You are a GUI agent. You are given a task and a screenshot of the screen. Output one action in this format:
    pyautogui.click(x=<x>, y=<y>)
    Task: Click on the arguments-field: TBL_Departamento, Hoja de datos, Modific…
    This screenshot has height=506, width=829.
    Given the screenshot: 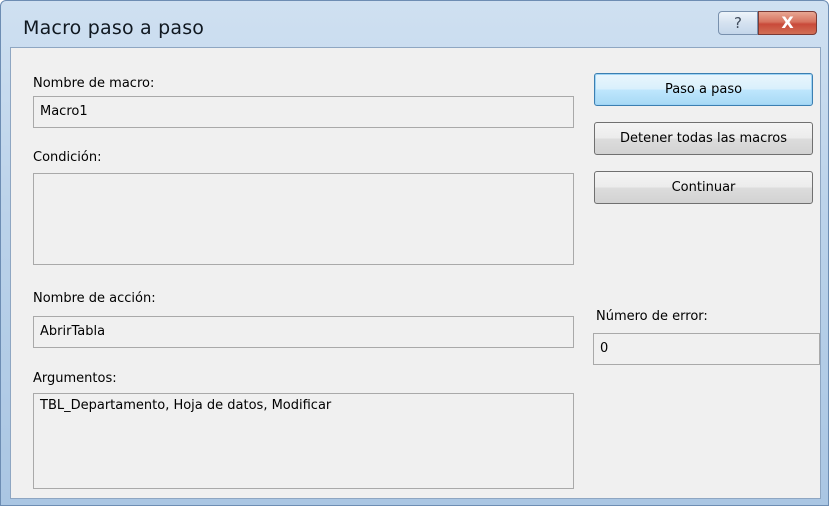 What is the action you would take?
    pyautogui.click(x=303, y=441)
    